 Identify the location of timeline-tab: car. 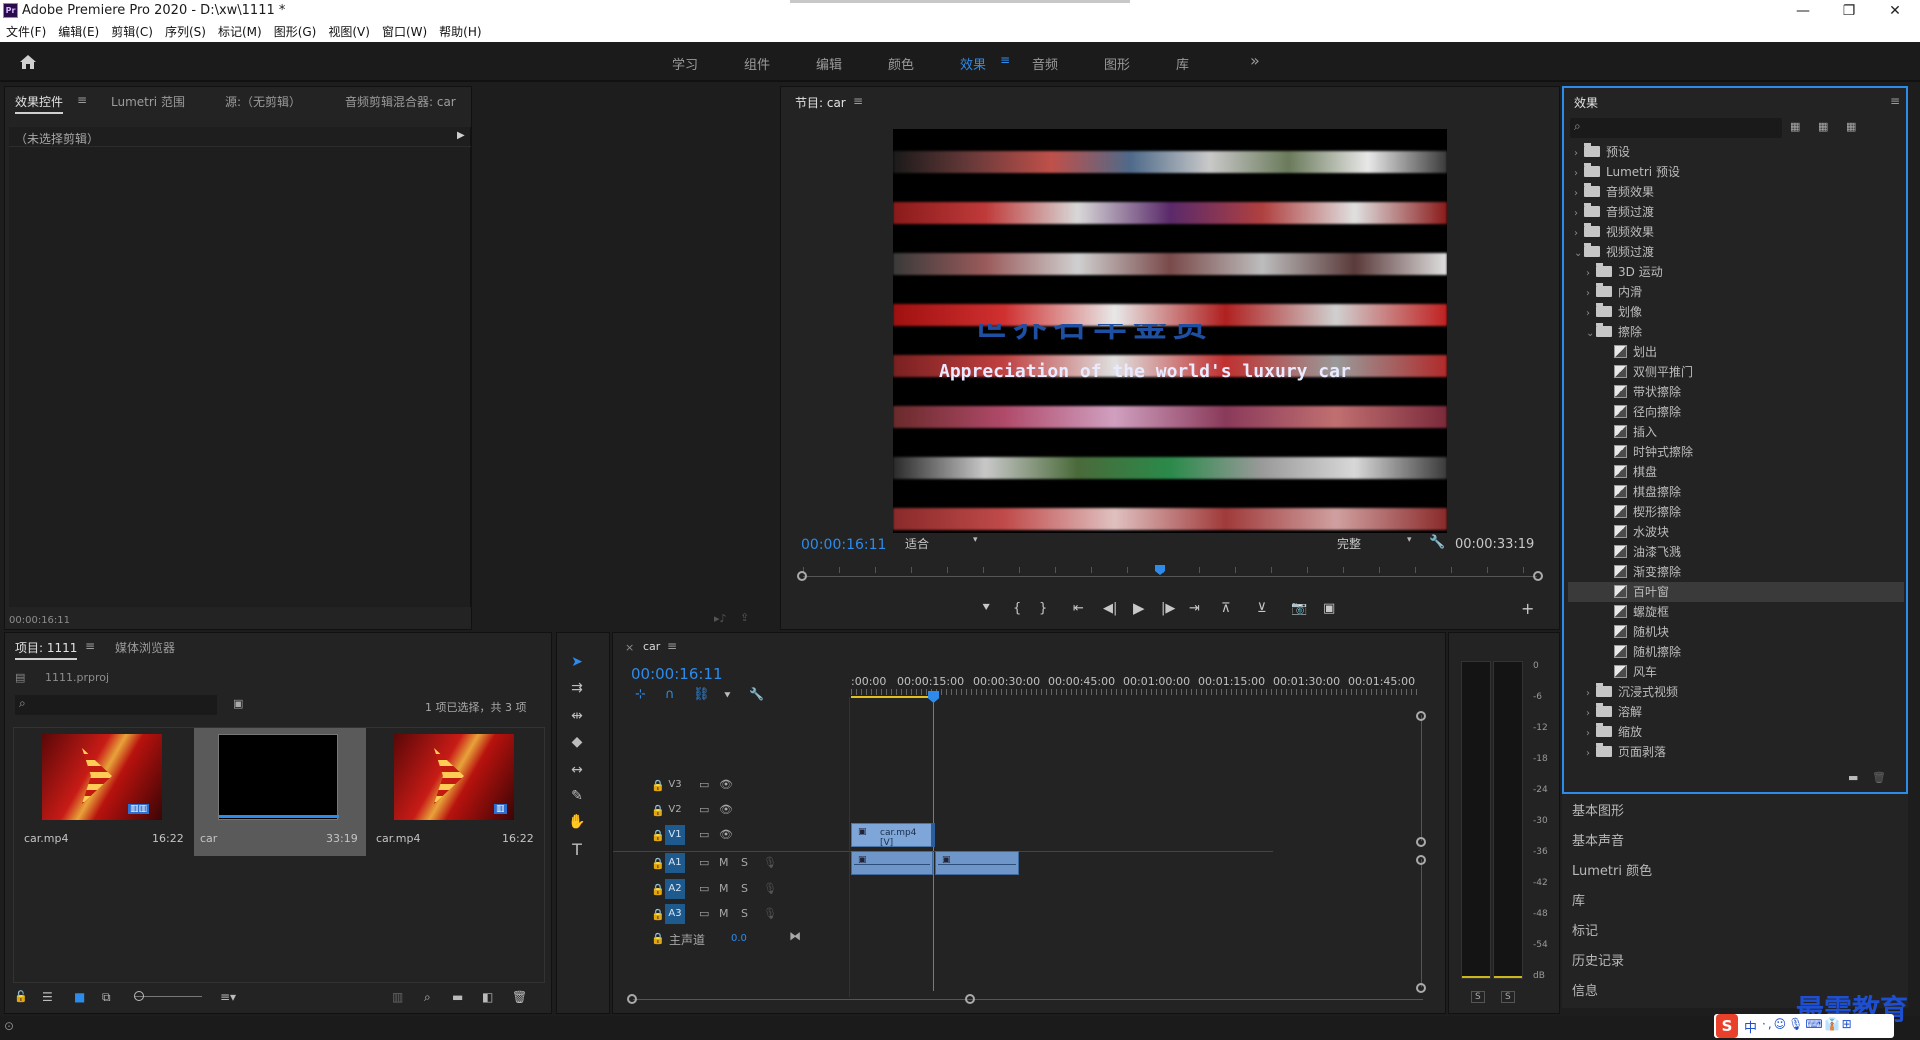
(651, 646).